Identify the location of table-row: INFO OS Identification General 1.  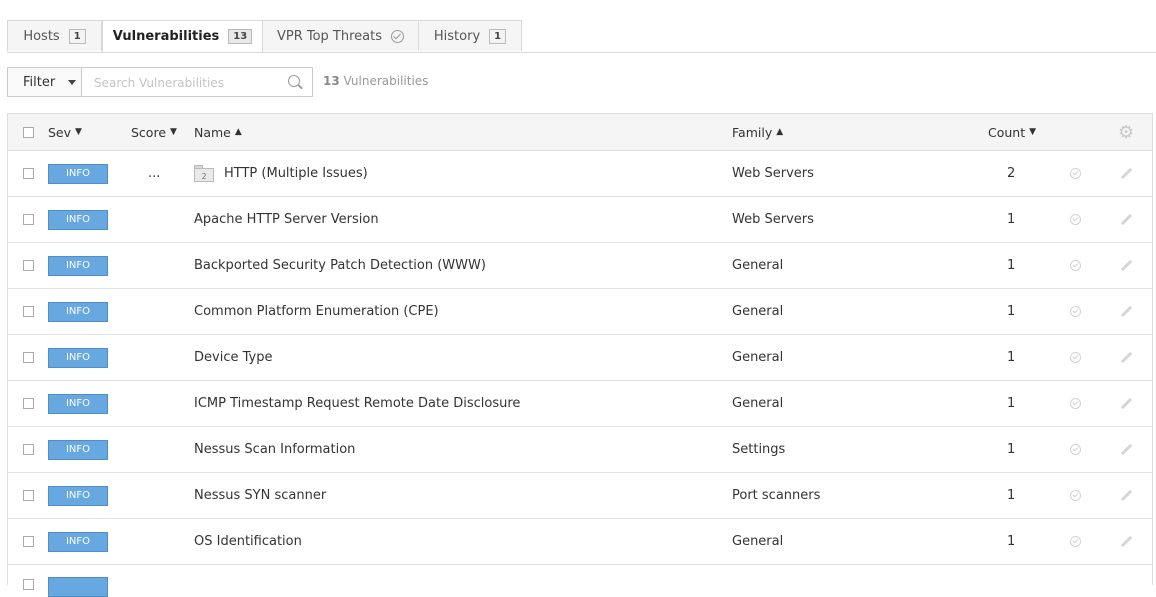
(580, 542).